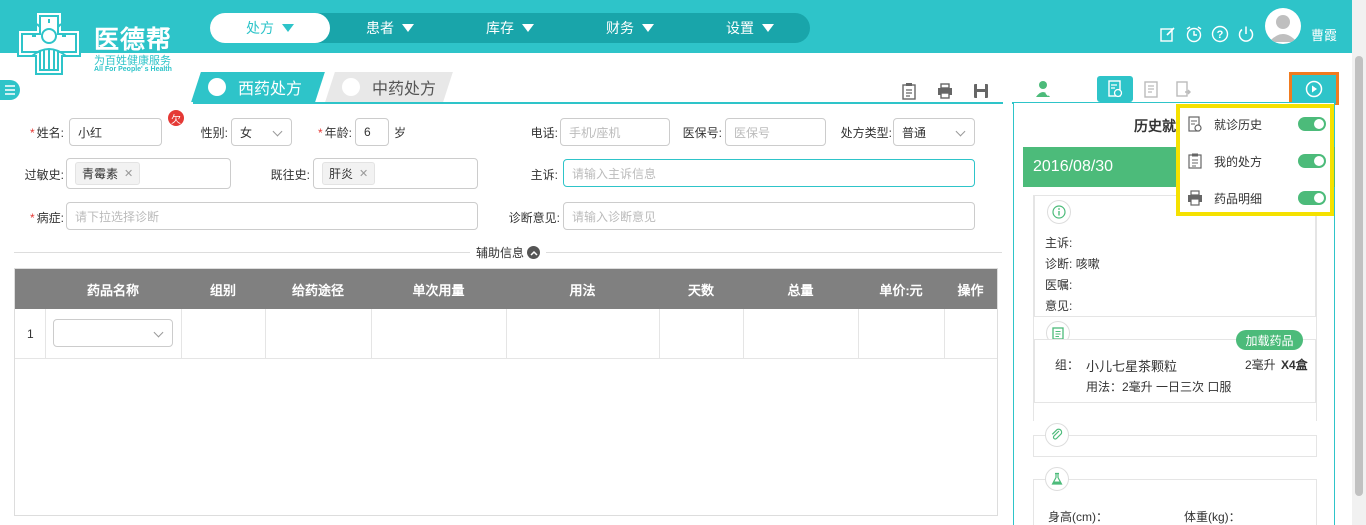  I want to click on allergy-tag: 青霉素 ✕, so click(108, 173).